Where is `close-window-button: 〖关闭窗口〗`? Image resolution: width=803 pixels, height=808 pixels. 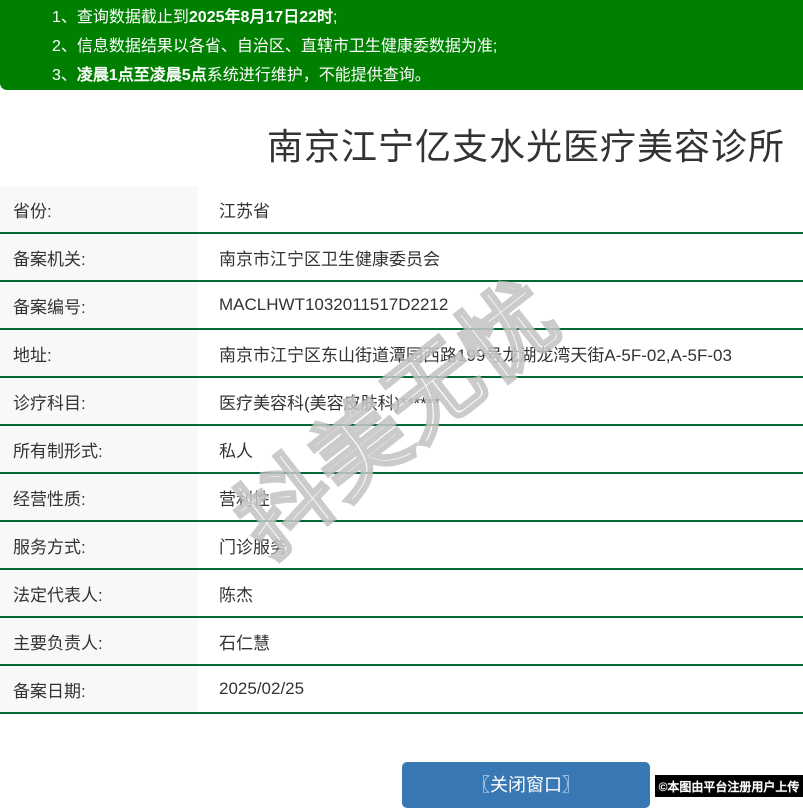
close-window-button: 〖关闭窗口〗 is located at coordinates (526, 785).